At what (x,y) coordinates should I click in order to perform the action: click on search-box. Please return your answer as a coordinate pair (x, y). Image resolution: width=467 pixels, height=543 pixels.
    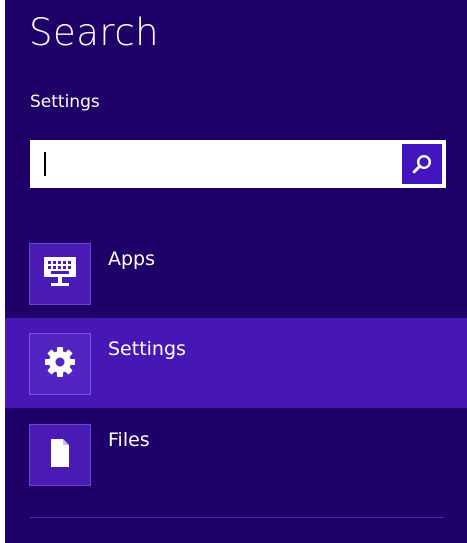
    Looking at the image, I should click on (238, 164).